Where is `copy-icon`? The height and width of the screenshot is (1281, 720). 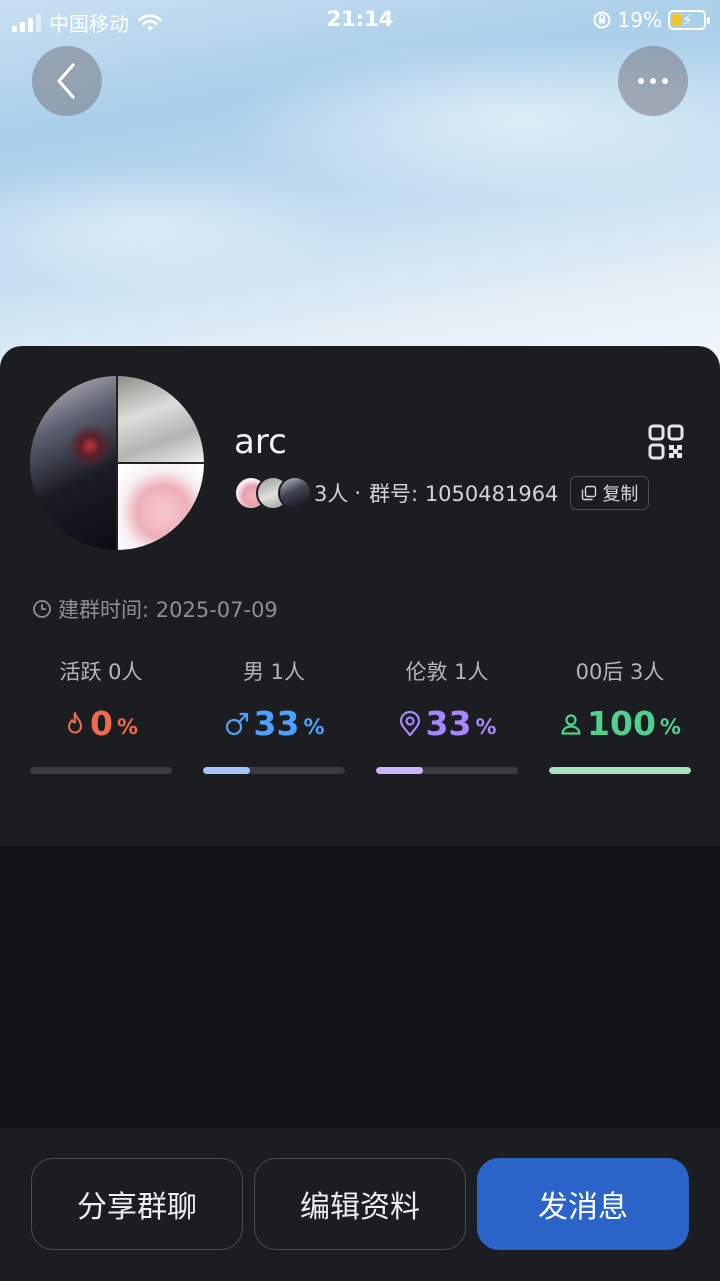
copy-icon is located at coordinates (589, 493).